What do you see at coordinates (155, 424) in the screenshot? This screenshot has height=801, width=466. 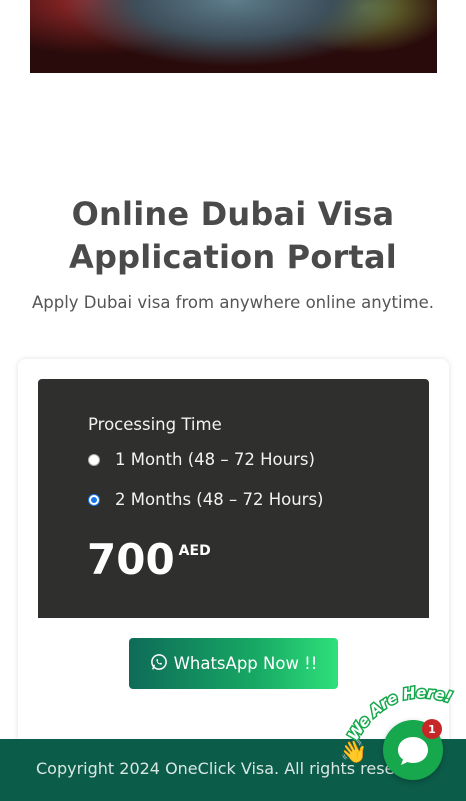 I see `processing-time-label: Processing Time` at bounding box center [155, 424].